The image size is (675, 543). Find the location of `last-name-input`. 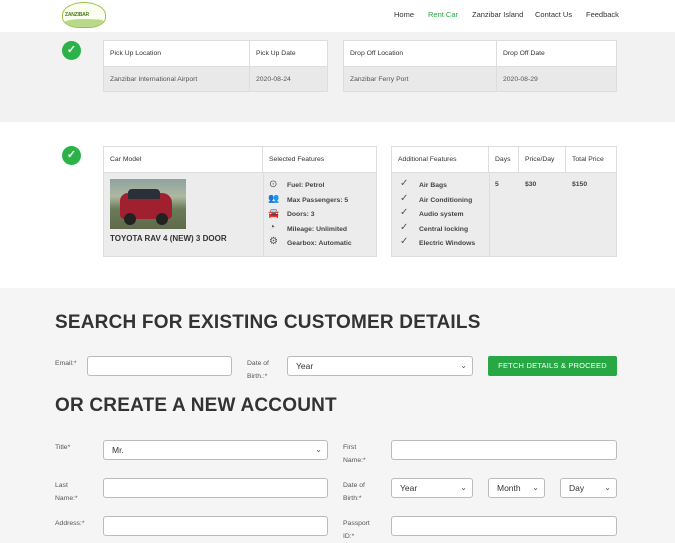

last-name-input is located at coordinates (215, 488).